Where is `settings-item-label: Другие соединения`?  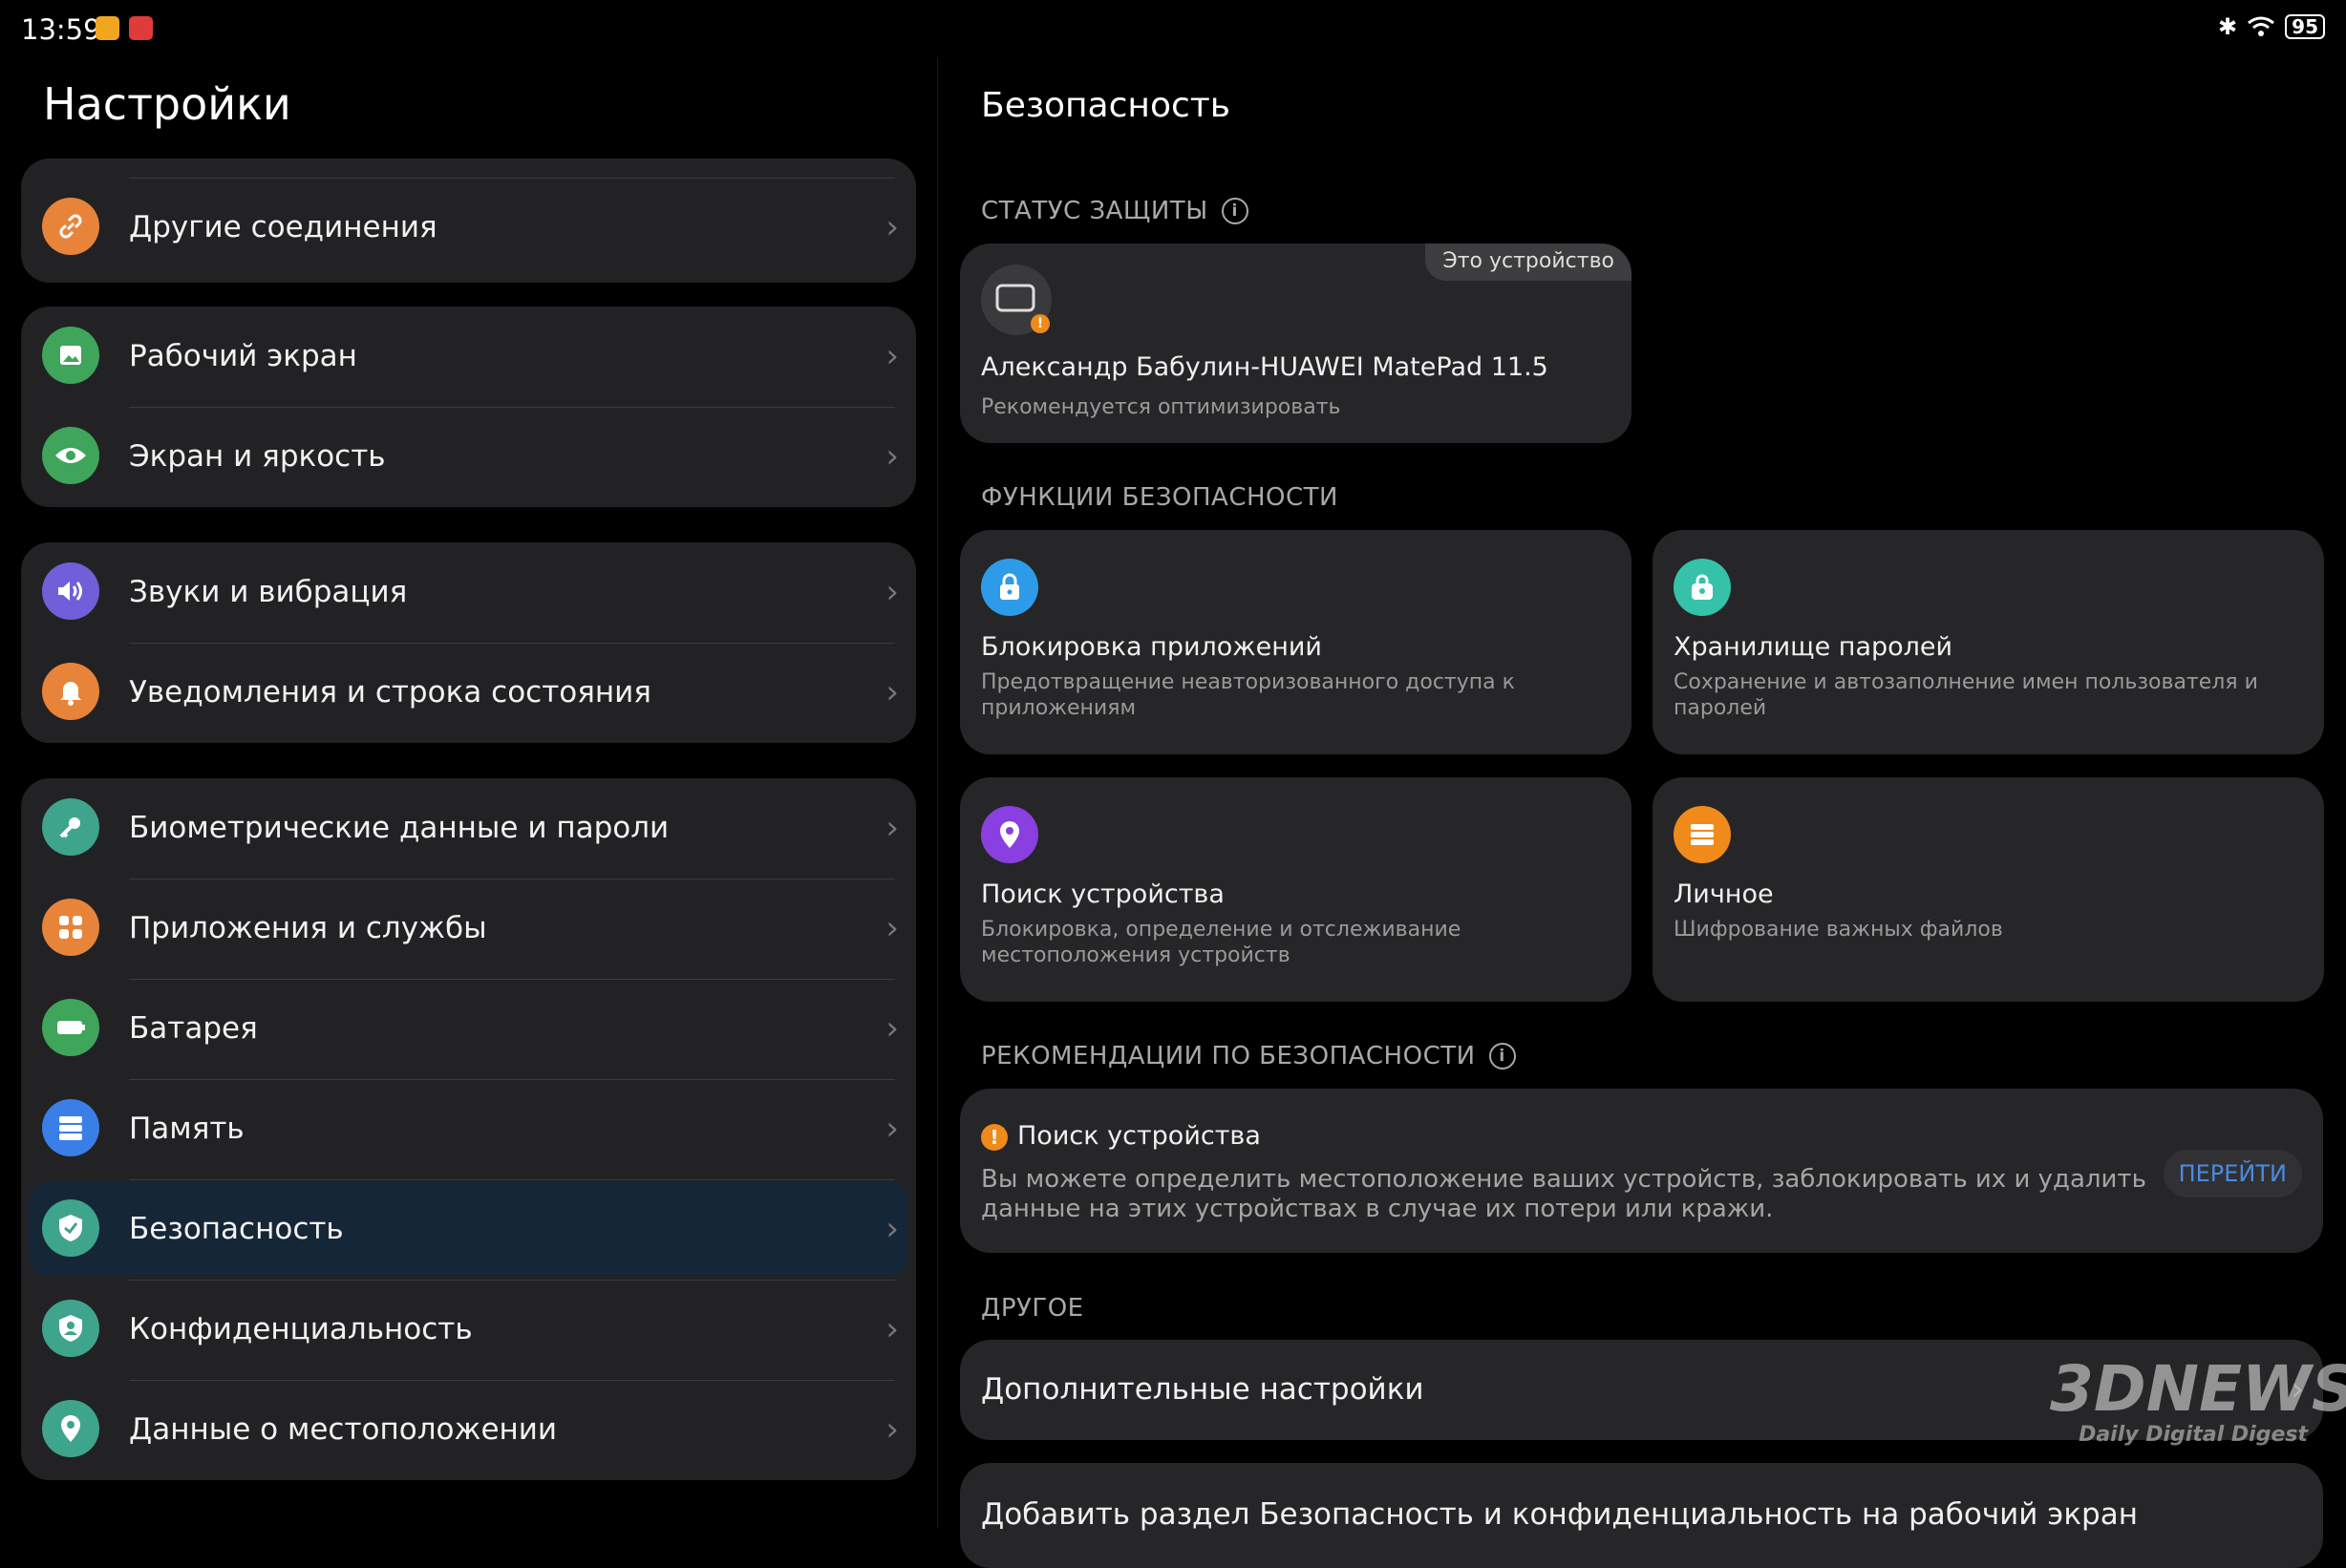 settings-item-label: Другие соединения is located at coordinates (283, 227).